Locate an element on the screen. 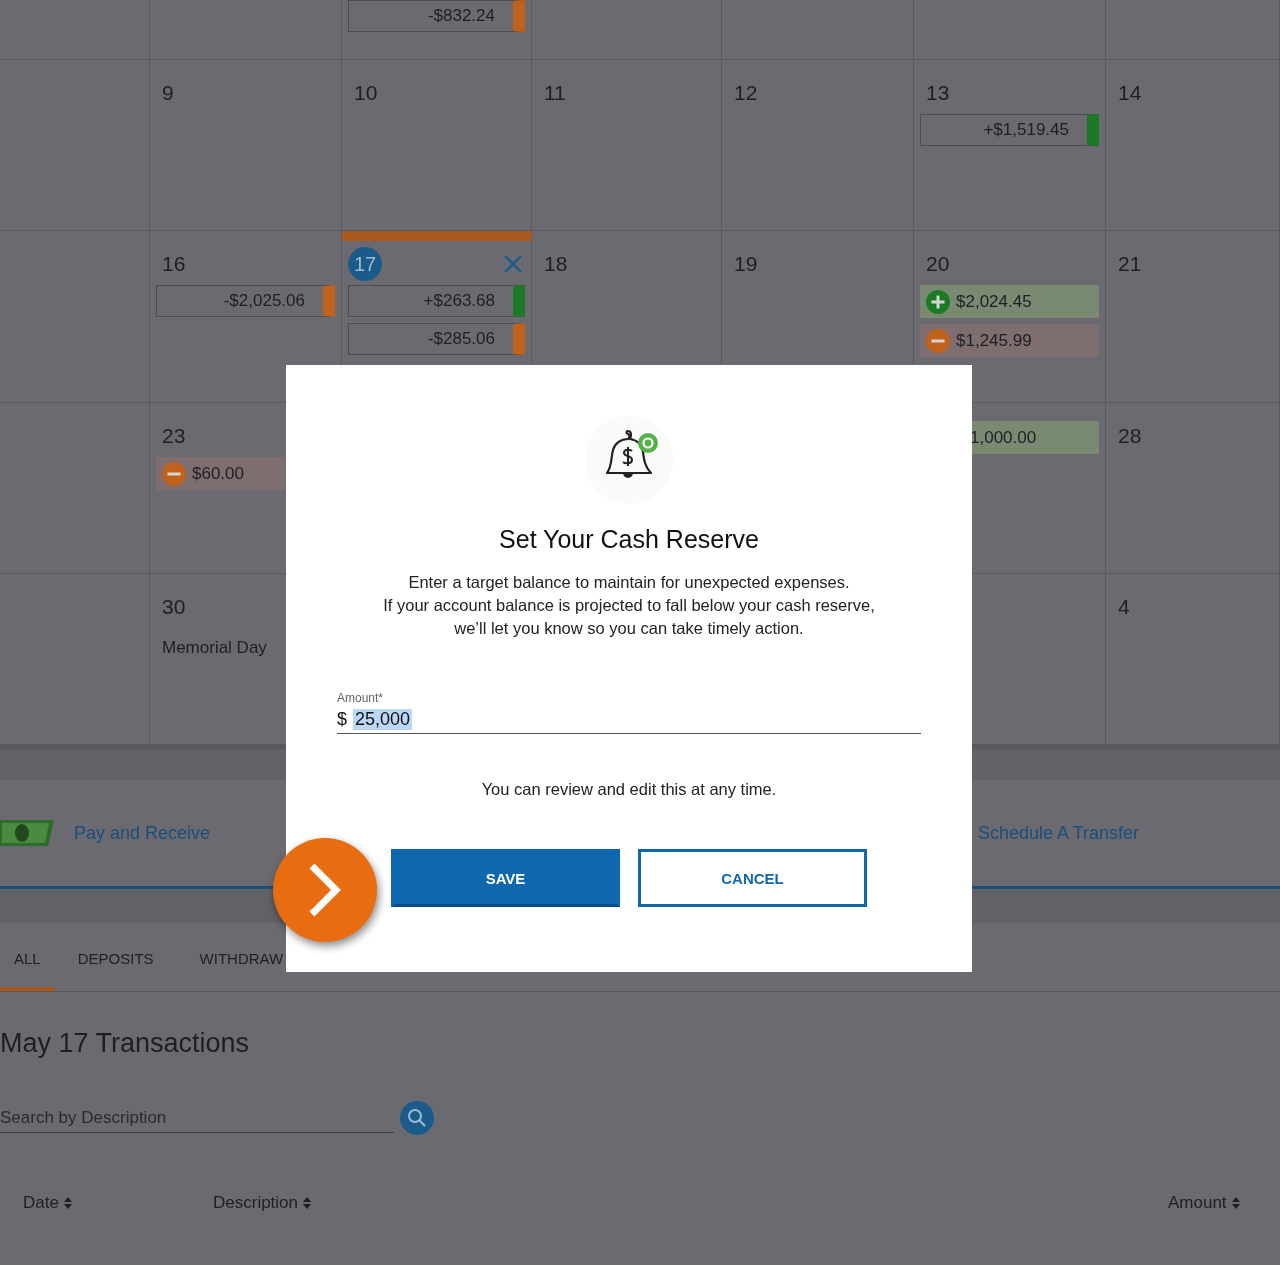 The width and height of the screenshot is (1280, 1265). day-cell: 10 is located at coordinates (437, 145).